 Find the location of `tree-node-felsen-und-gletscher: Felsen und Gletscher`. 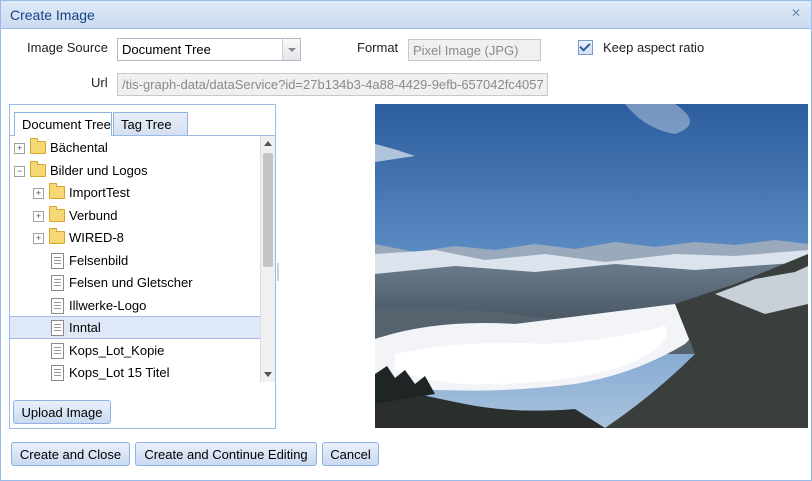

tree-node-felsen-und-gletscher: Felsen und Gletscher is located at coordinates (135, 283).